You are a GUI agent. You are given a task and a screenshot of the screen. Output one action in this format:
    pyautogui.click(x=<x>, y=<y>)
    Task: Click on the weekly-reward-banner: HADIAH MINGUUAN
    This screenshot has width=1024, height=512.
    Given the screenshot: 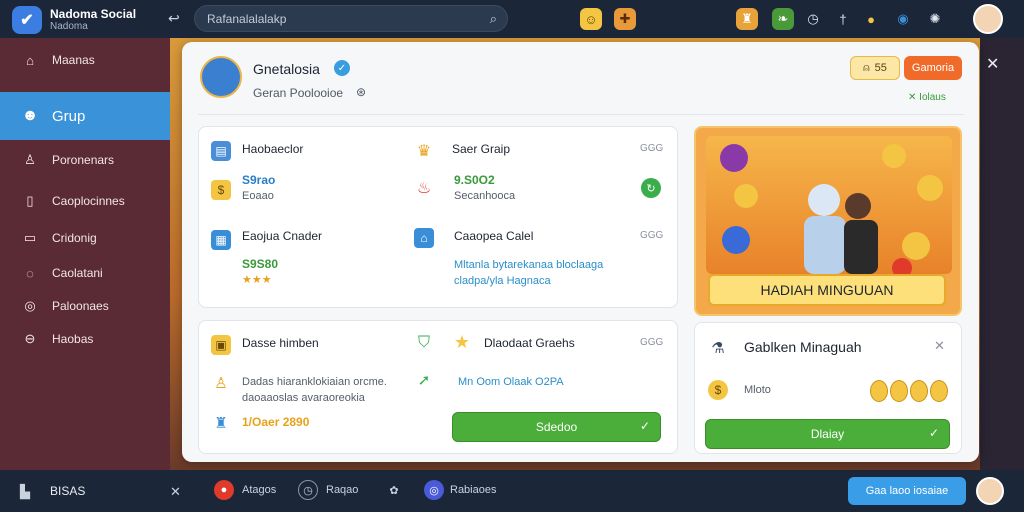 What is the action you would take?
    pyautogui.click(x=828, y=221)
    